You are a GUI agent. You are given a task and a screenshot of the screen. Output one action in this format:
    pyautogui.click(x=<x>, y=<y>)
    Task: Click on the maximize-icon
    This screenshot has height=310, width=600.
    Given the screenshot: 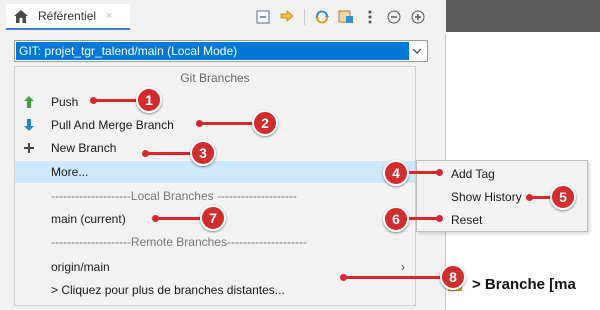 What is the action you would take?
    pyautogui.click(x=418, y=17)
    